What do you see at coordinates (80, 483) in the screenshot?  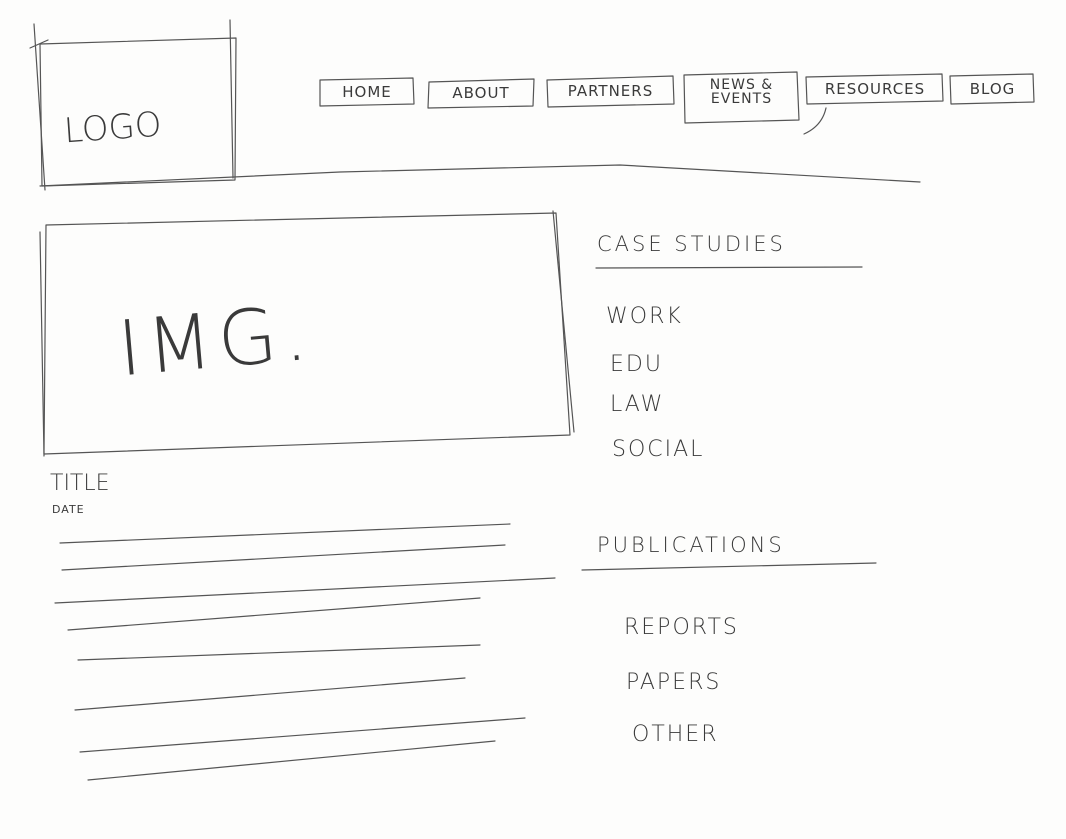 I see `article-title: TITLE` at bounding box center [80, 483].